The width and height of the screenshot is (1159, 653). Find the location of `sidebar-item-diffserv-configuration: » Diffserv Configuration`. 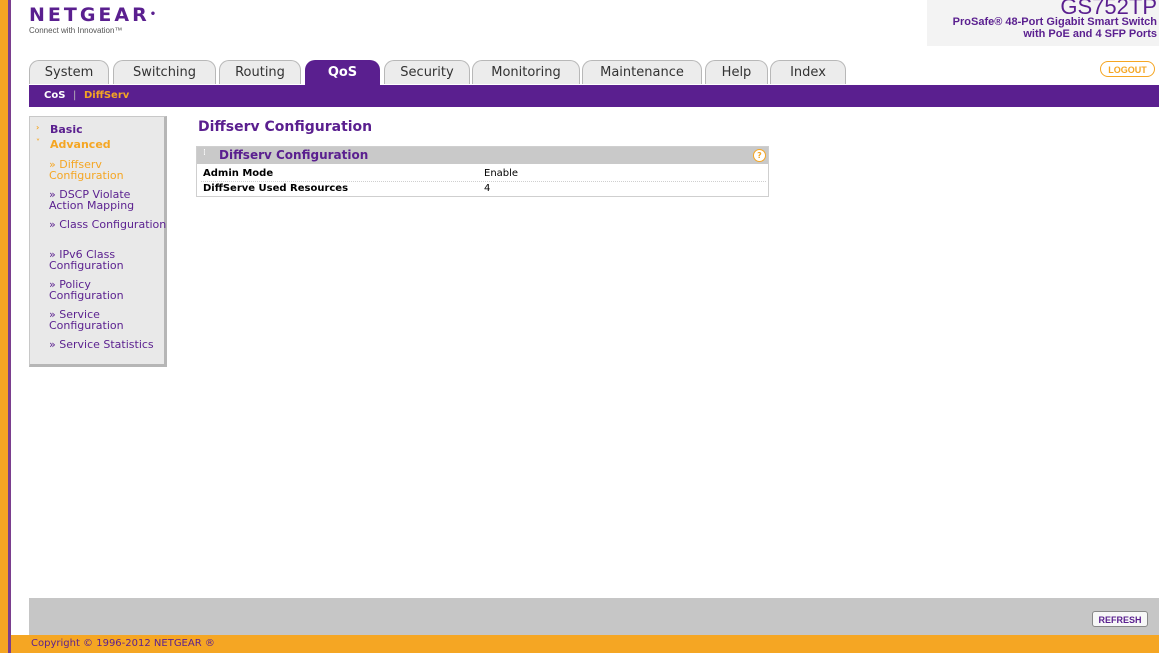

sidebar-item-diffserv-configuration: » Diffserv Configuration is located at coordinates (108, 170).